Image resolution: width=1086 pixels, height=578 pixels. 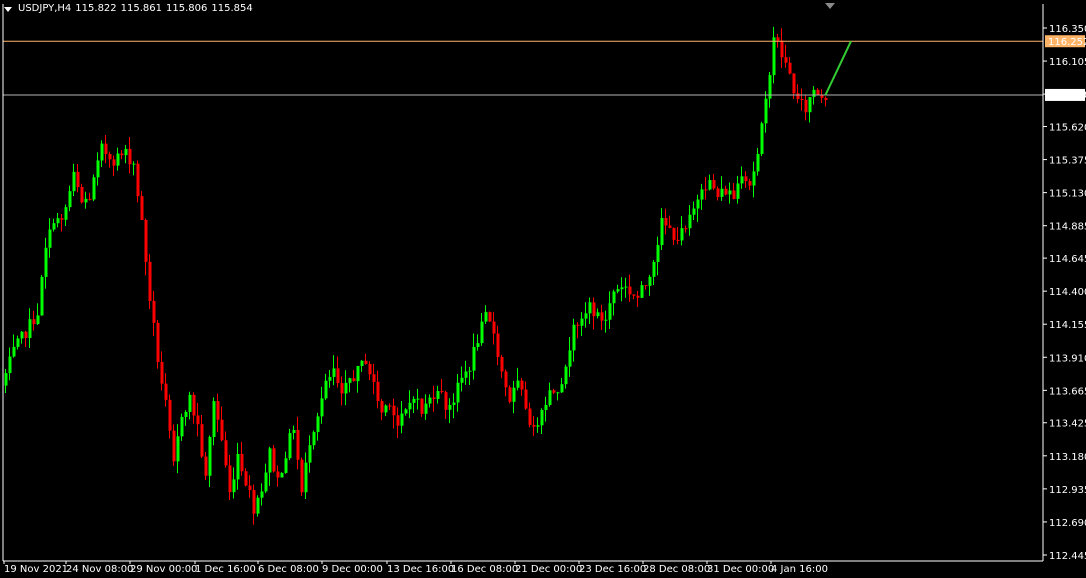 What do you see at coordinates (96, 8) in the screenshot?
I see `open-value: 115.822` at bounding box center [96, 8].